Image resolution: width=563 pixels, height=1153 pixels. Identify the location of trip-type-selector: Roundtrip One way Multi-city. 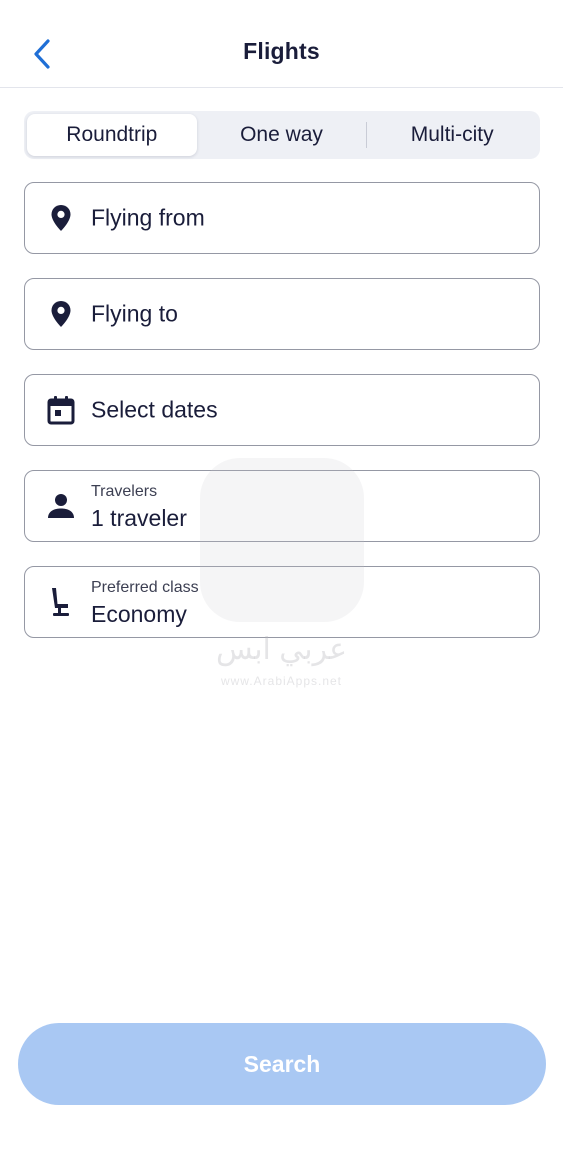
(282, 135).